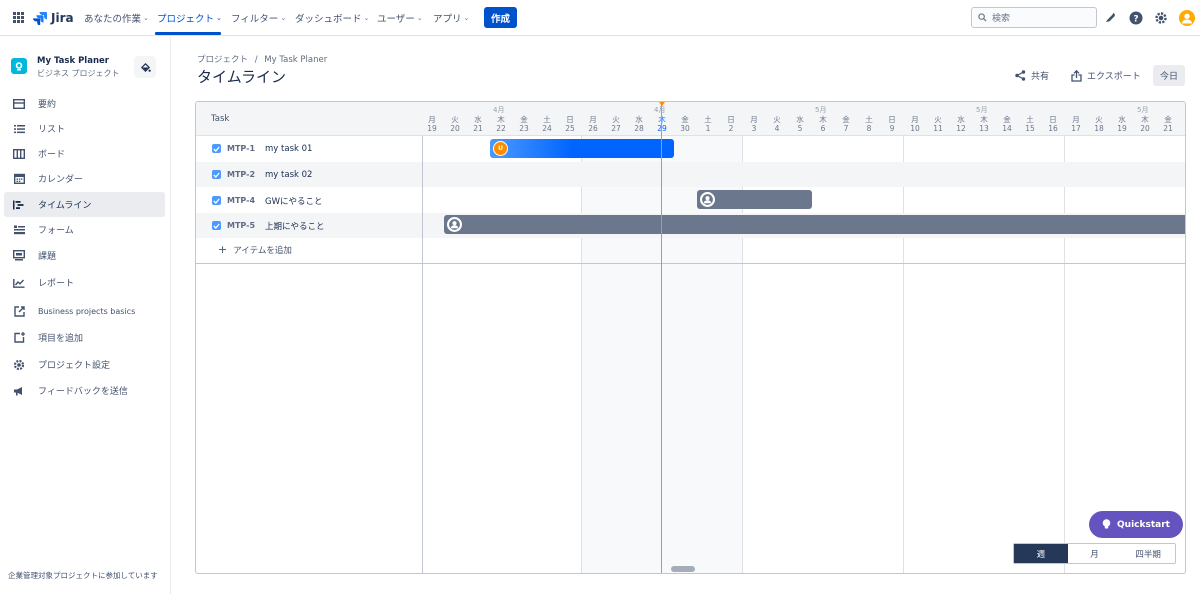 The height and width of the screenshot is (594, 1200). I want to click on sidebar-item-calendar: カレンダー, so click(84, 178).